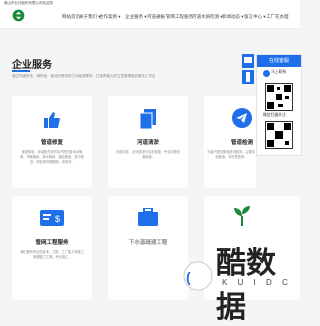  I want to click on nav-pipeline: 管网工程服务, so click(179, 17).